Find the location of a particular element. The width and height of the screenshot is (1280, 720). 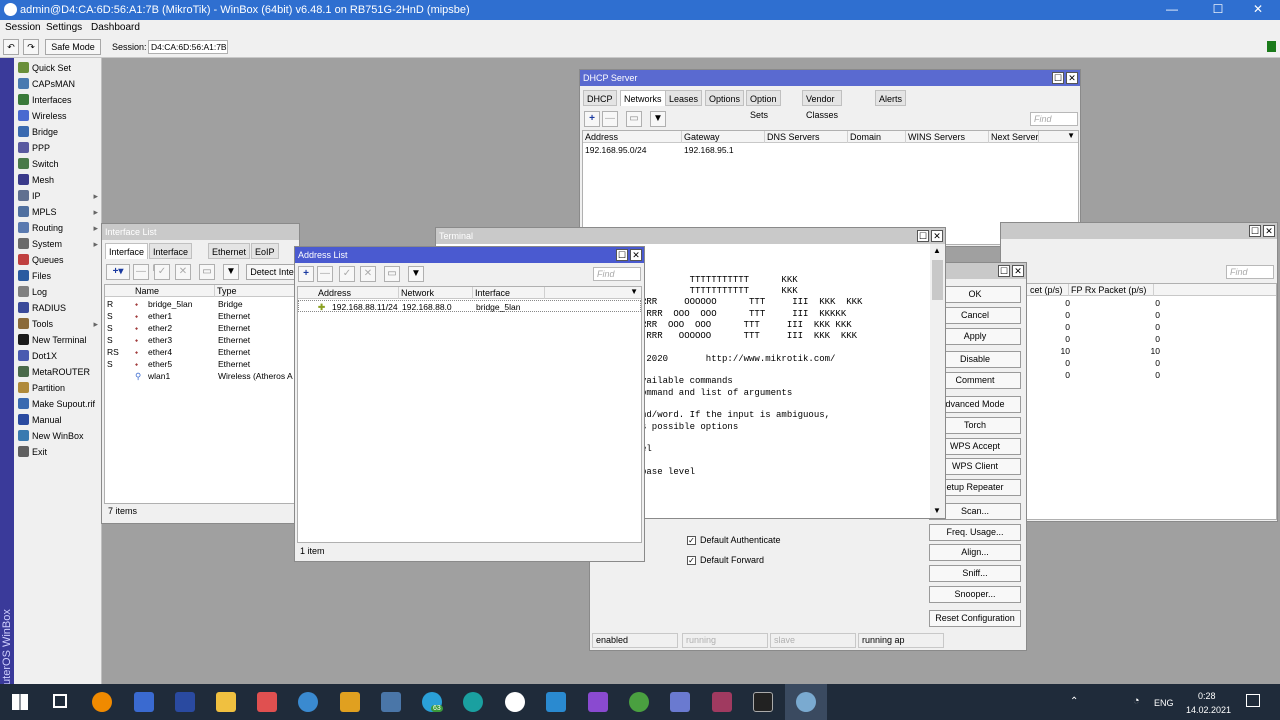

tab-dhcp-tabs-3: Options is located at coordinates (725, 98).